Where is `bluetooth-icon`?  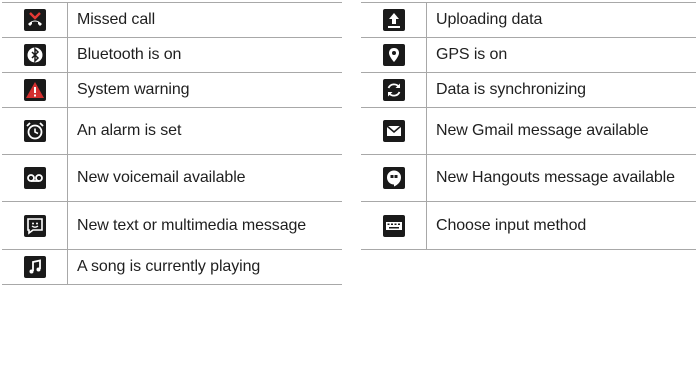 bluetooth-icon is located at coordinates (34, 55).